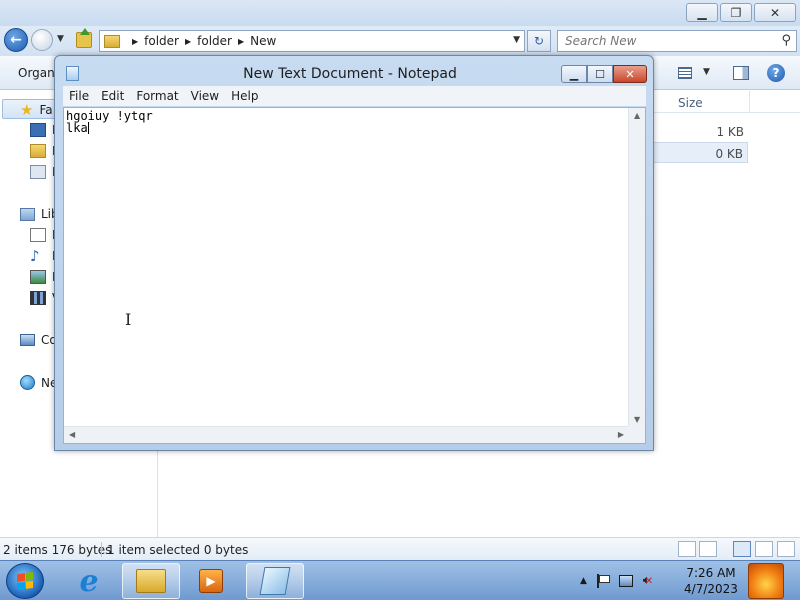  I want to click on views-dropdown-icon: ▼, so click(706, 72).